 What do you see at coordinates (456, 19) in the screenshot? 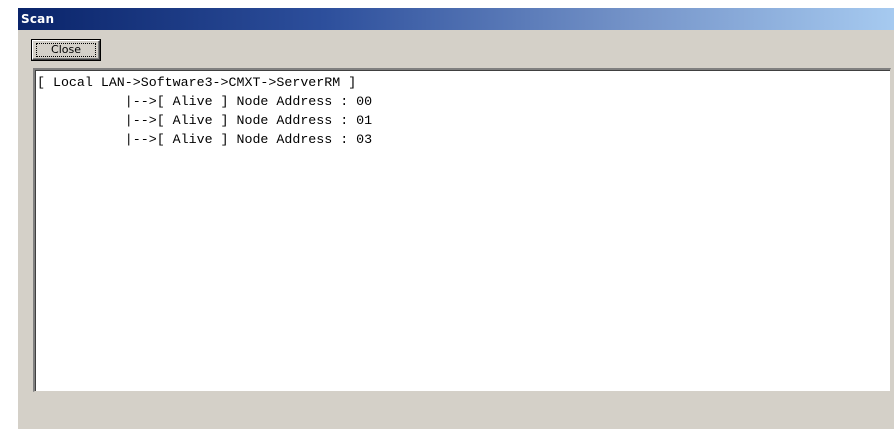
I see `title-bar: Scan` at bounding box center [456, 19].